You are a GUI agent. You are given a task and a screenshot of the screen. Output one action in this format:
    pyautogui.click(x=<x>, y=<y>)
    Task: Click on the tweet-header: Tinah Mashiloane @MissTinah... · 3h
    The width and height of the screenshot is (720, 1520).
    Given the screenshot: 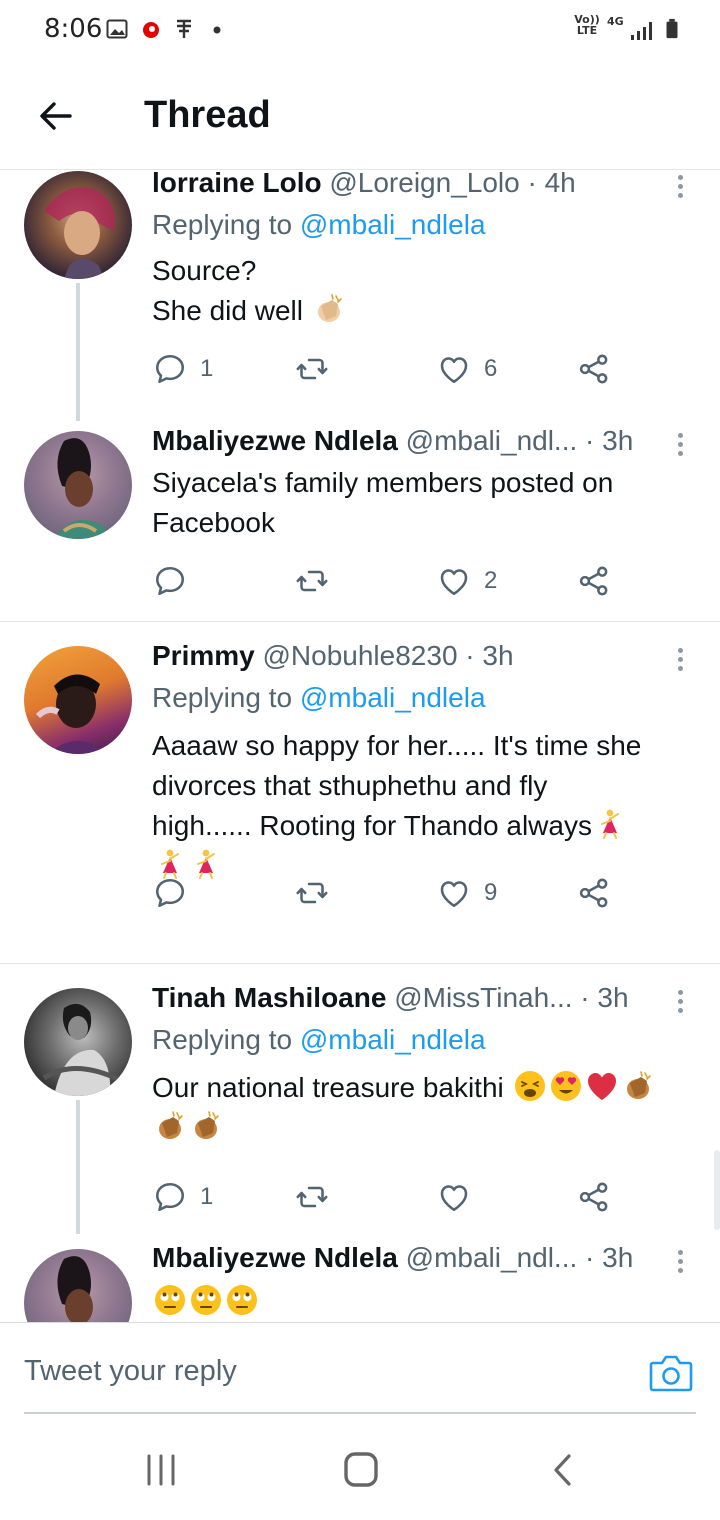 What is the action you would take?
    pyautogui.click(x=390, y=998)
    